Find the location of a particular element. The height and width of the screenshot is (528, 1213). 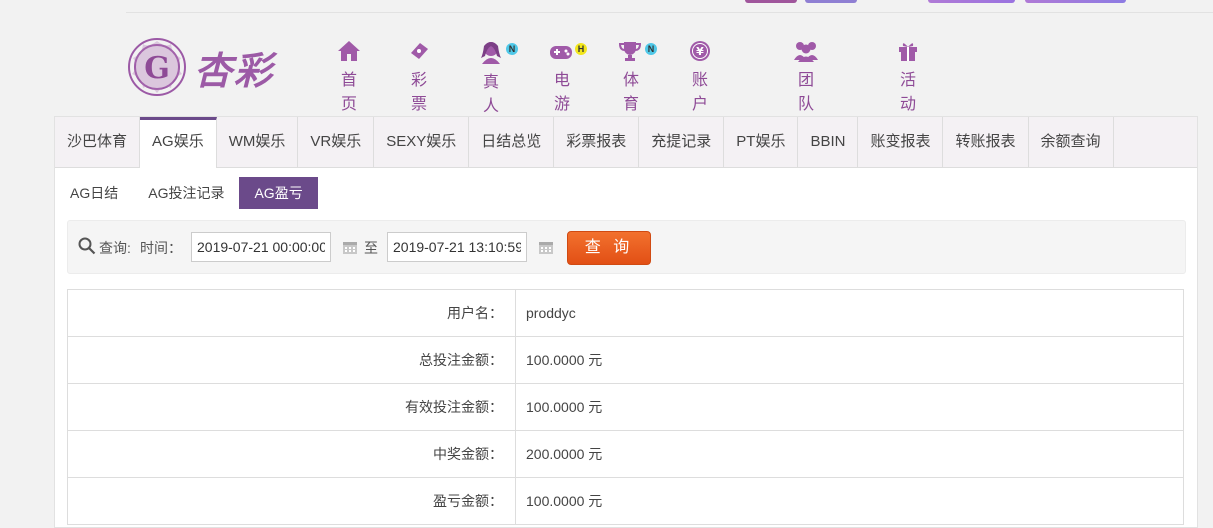

tab-pt: PT娱乐 is located at coordinates (761, 142).